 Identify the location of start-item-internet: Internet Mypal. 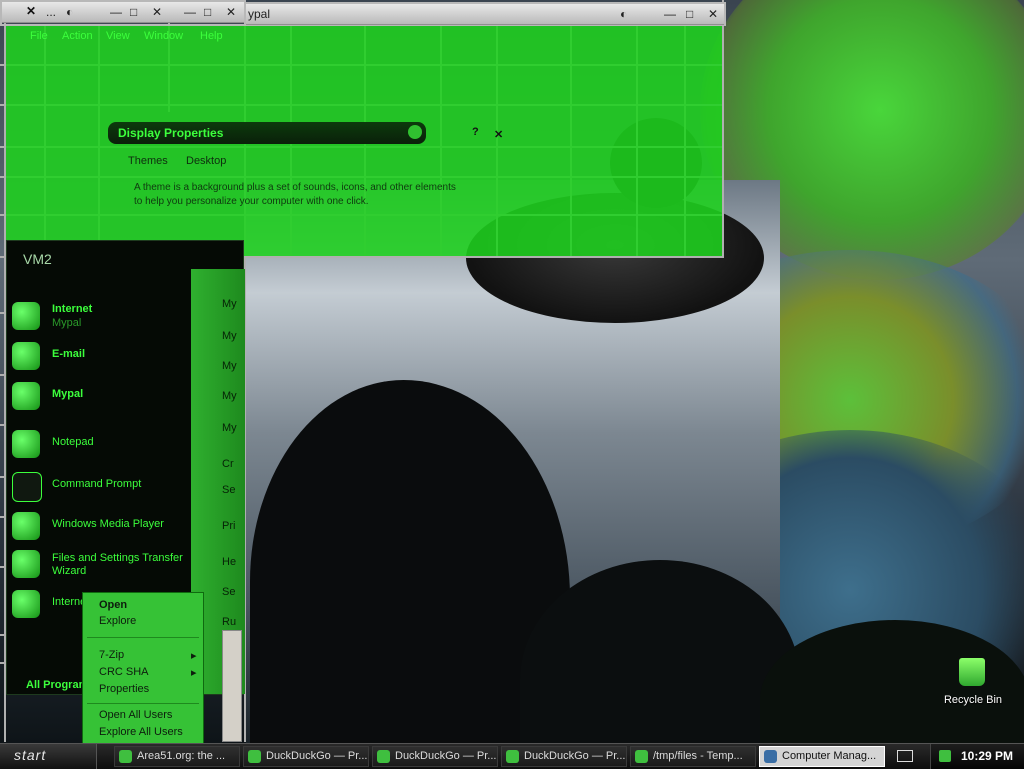
(101, 316).